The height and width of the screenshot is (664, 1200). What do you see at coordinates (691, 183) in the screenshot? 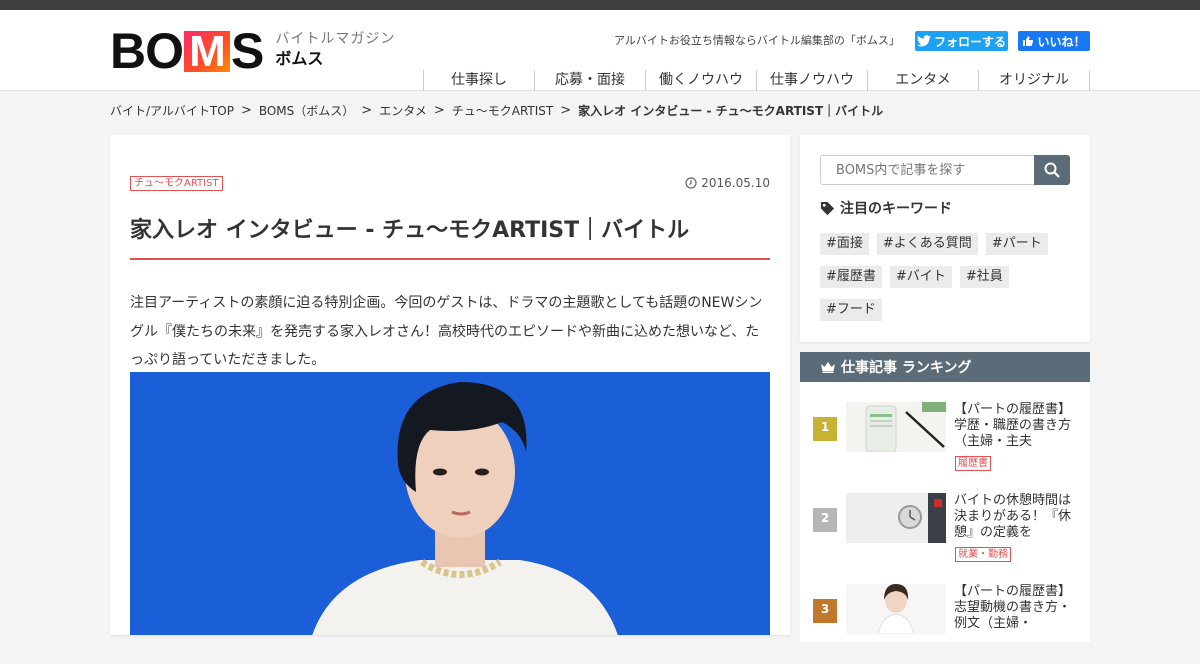
I see `clock-icon` at bounding box center [691, 183].